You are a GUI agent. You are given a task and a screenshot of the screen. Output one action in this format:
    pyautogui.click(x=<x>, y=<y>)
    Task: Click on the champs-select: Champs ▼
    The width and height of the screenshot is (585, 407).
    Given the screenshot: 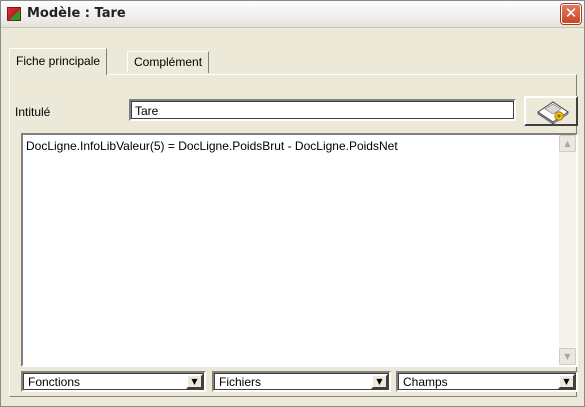 What is the action you would take?
    pyautogui.click(x=487, y=381)
    